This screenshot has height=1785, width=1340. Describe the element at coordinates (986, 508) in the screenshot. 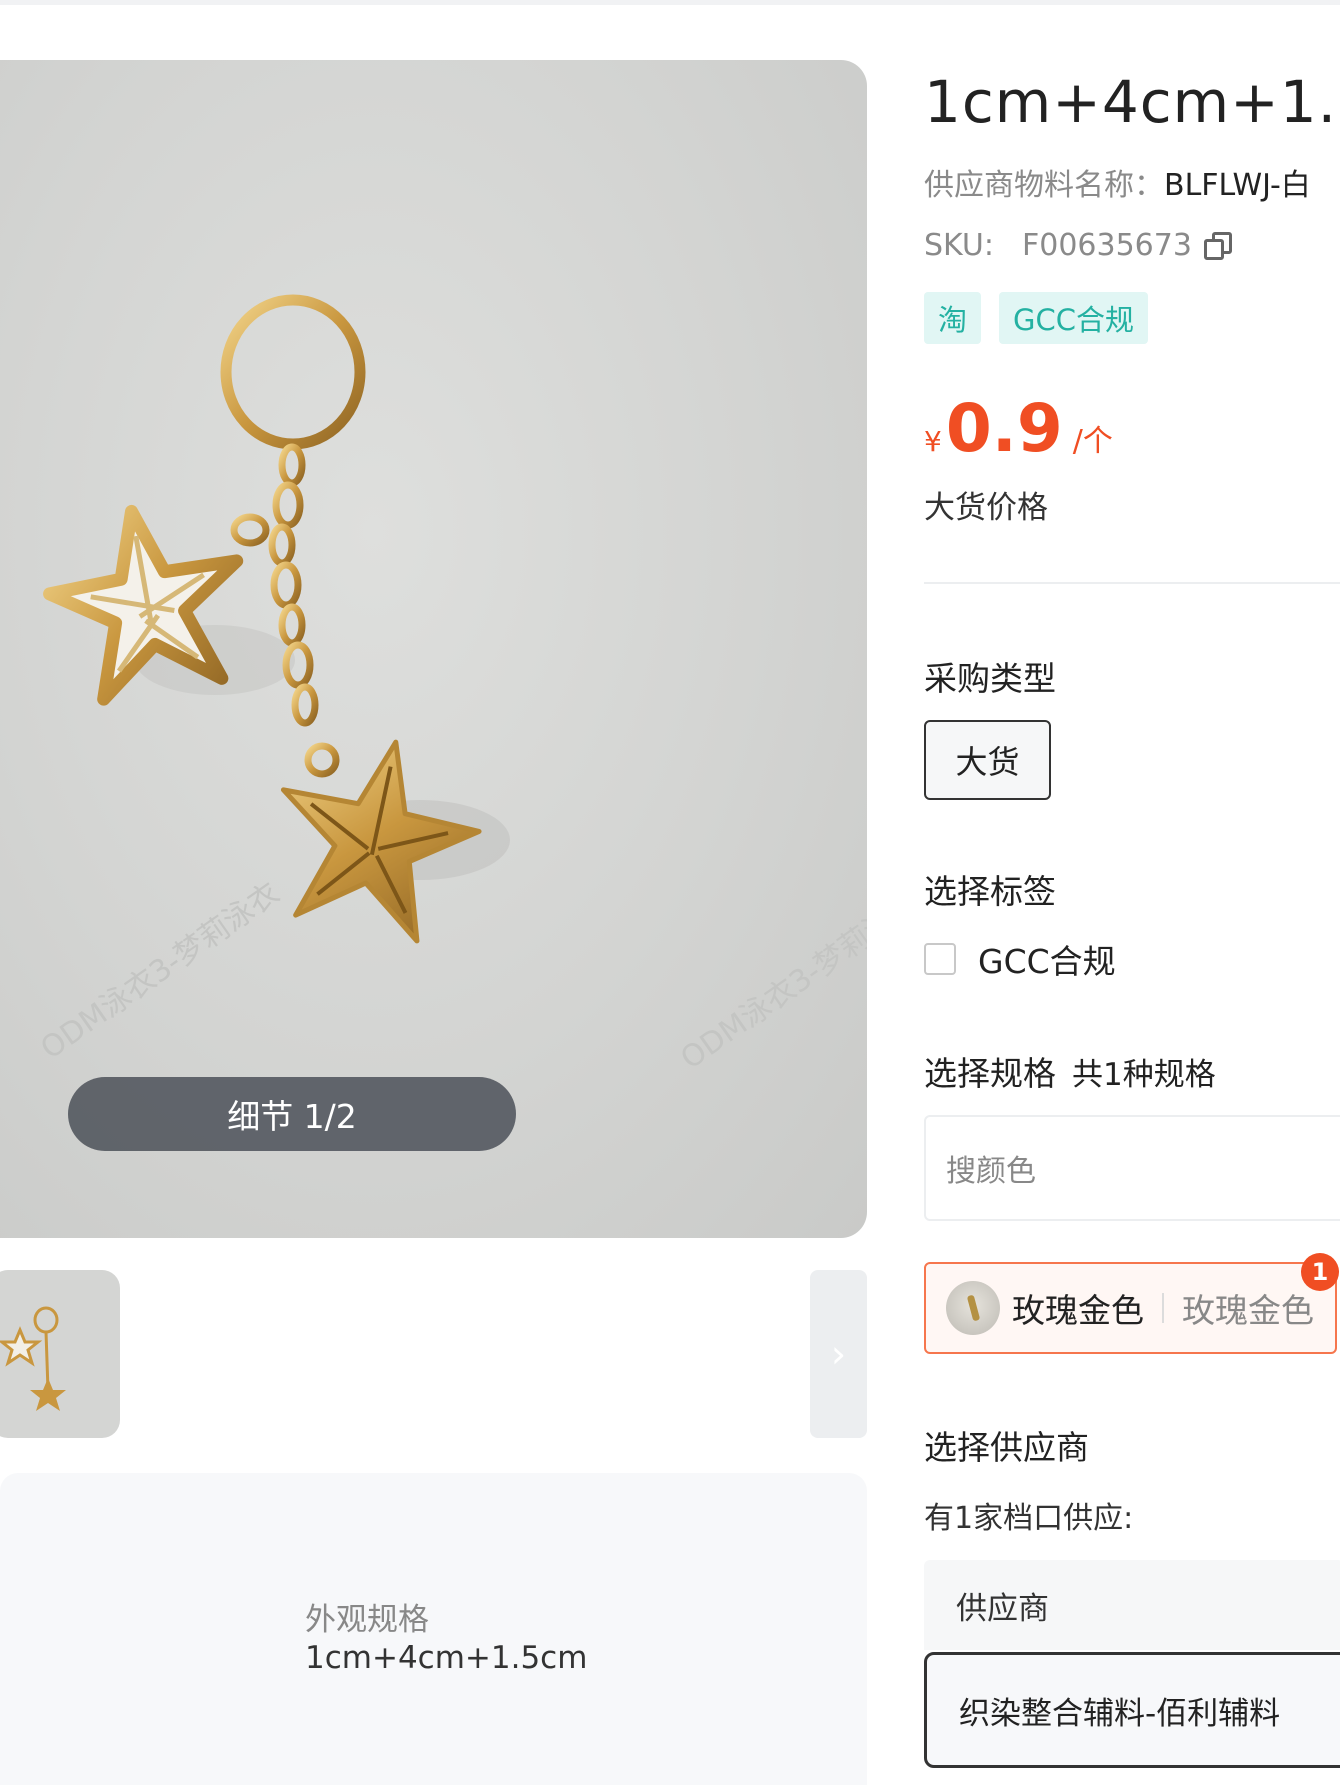

I see `price-label: 大货价格` at that location.